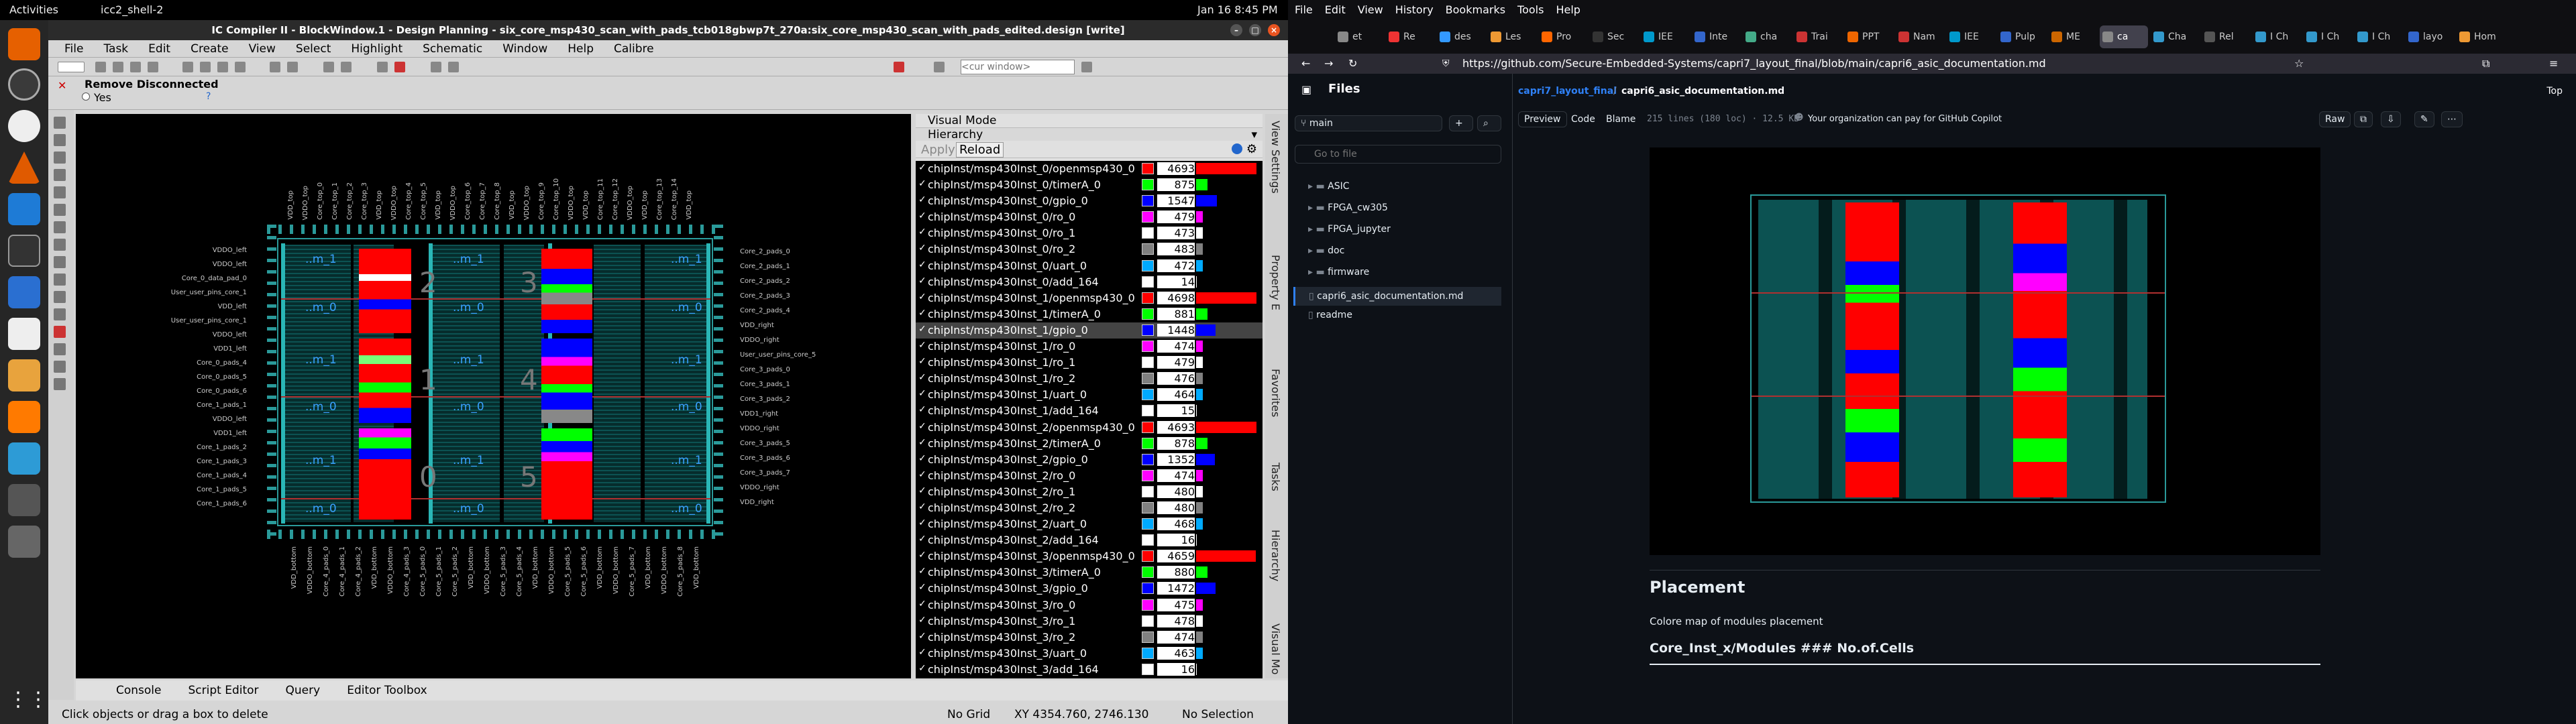 The height and width of the screenshot is (724, 2576). Describe the element at coordinates (1255, 30) in the screenshot. I see `maximize-icon: □` at that location.